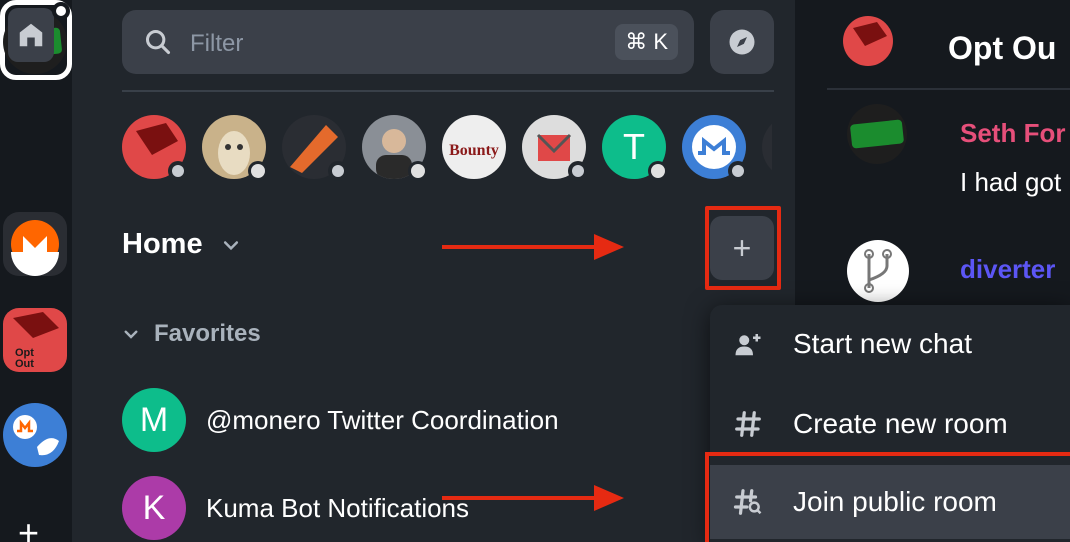 This screenshot has height=542, width=1070. I want to click on room-list-item: K Kuma Bot Notifications, so click(295, 508).